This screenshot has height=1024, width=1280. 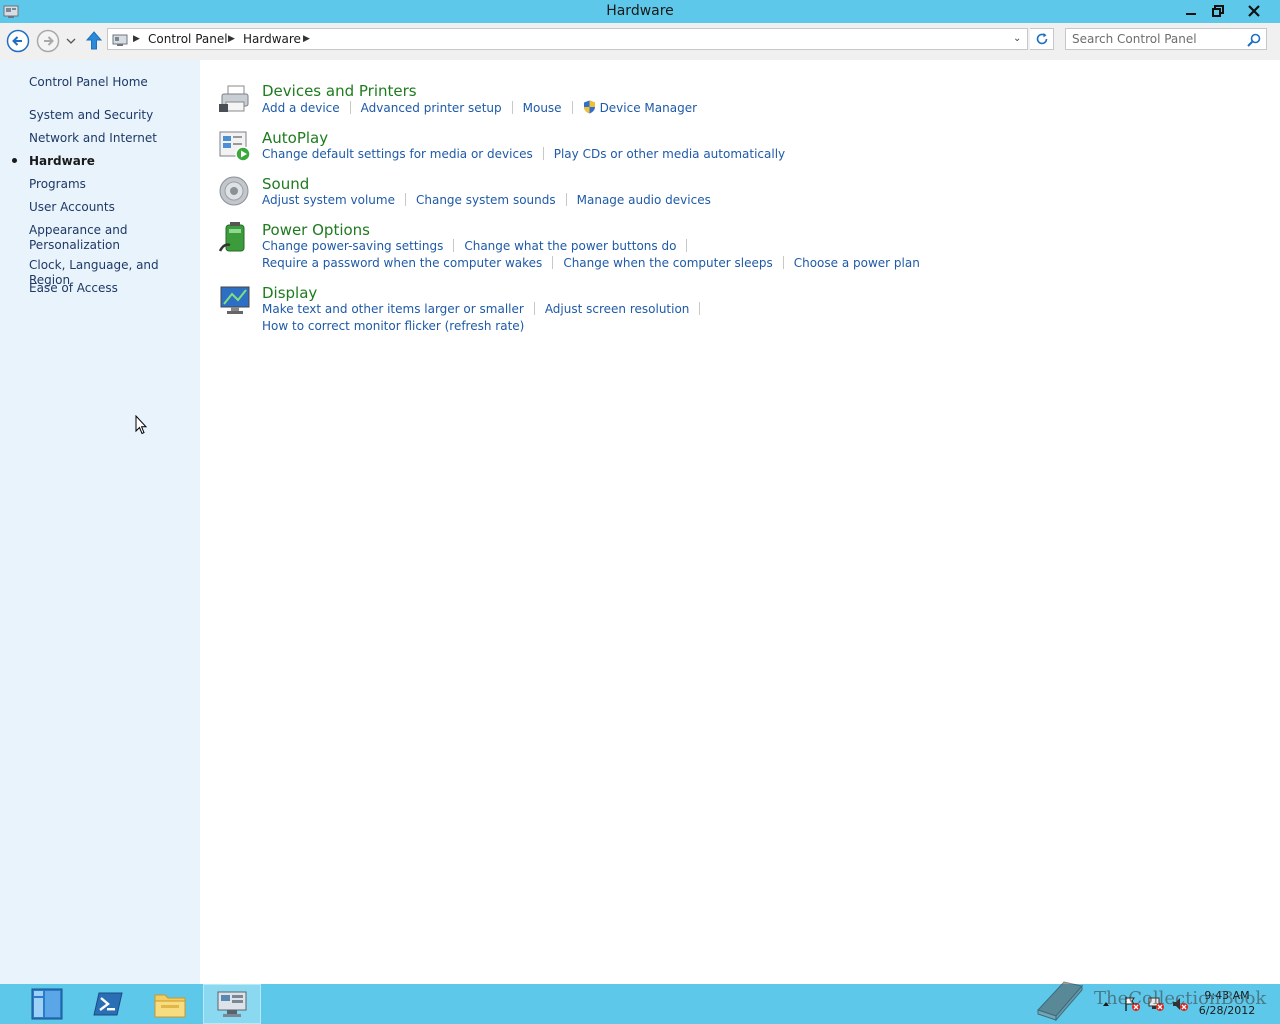 I want to click on restore-button, so click(x=1217, y=10).